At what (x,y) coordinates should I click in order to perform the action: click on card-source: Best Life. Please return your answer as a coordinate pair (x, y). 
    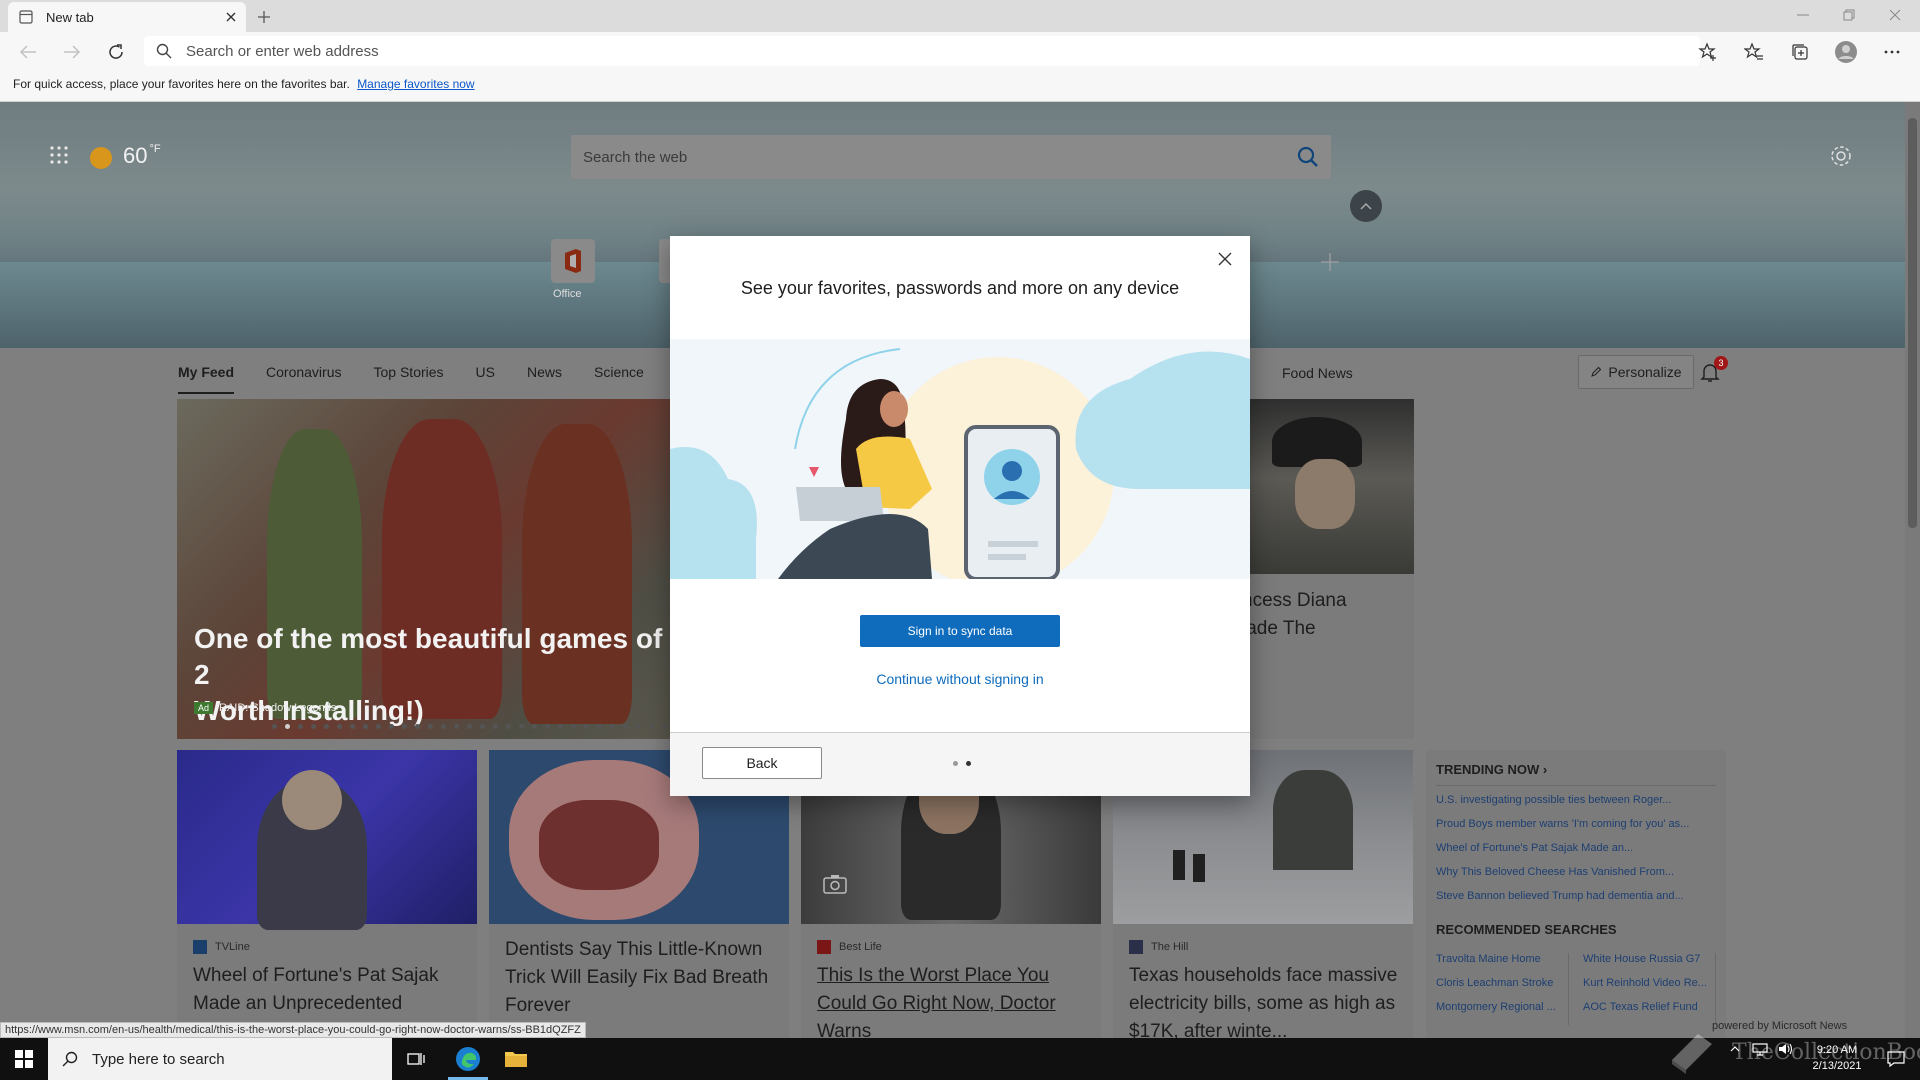
    Looking at the image, I should click on (849, 947).